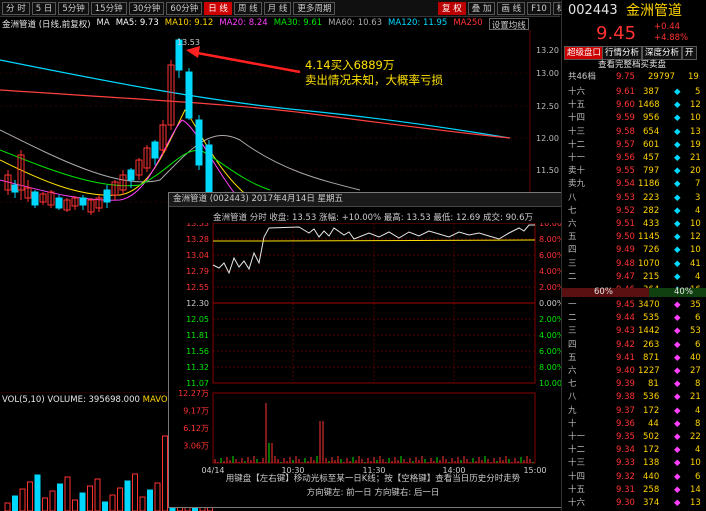 The image size is (706, 511). What do you see at coordinates (452, 8) in the screenshot?
I see `tool-0: 复 权` at bounding box center [452, 8].